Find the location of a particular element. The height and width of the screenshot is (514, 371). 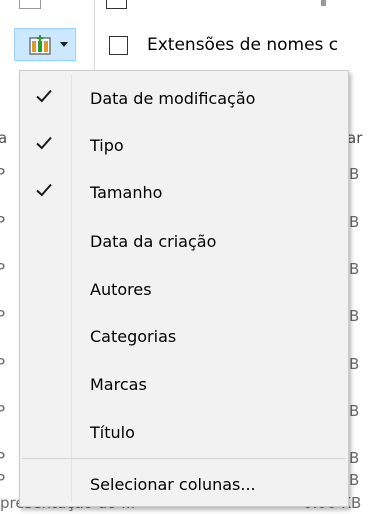

add-columns-icon is located at coordinates (40, 45).